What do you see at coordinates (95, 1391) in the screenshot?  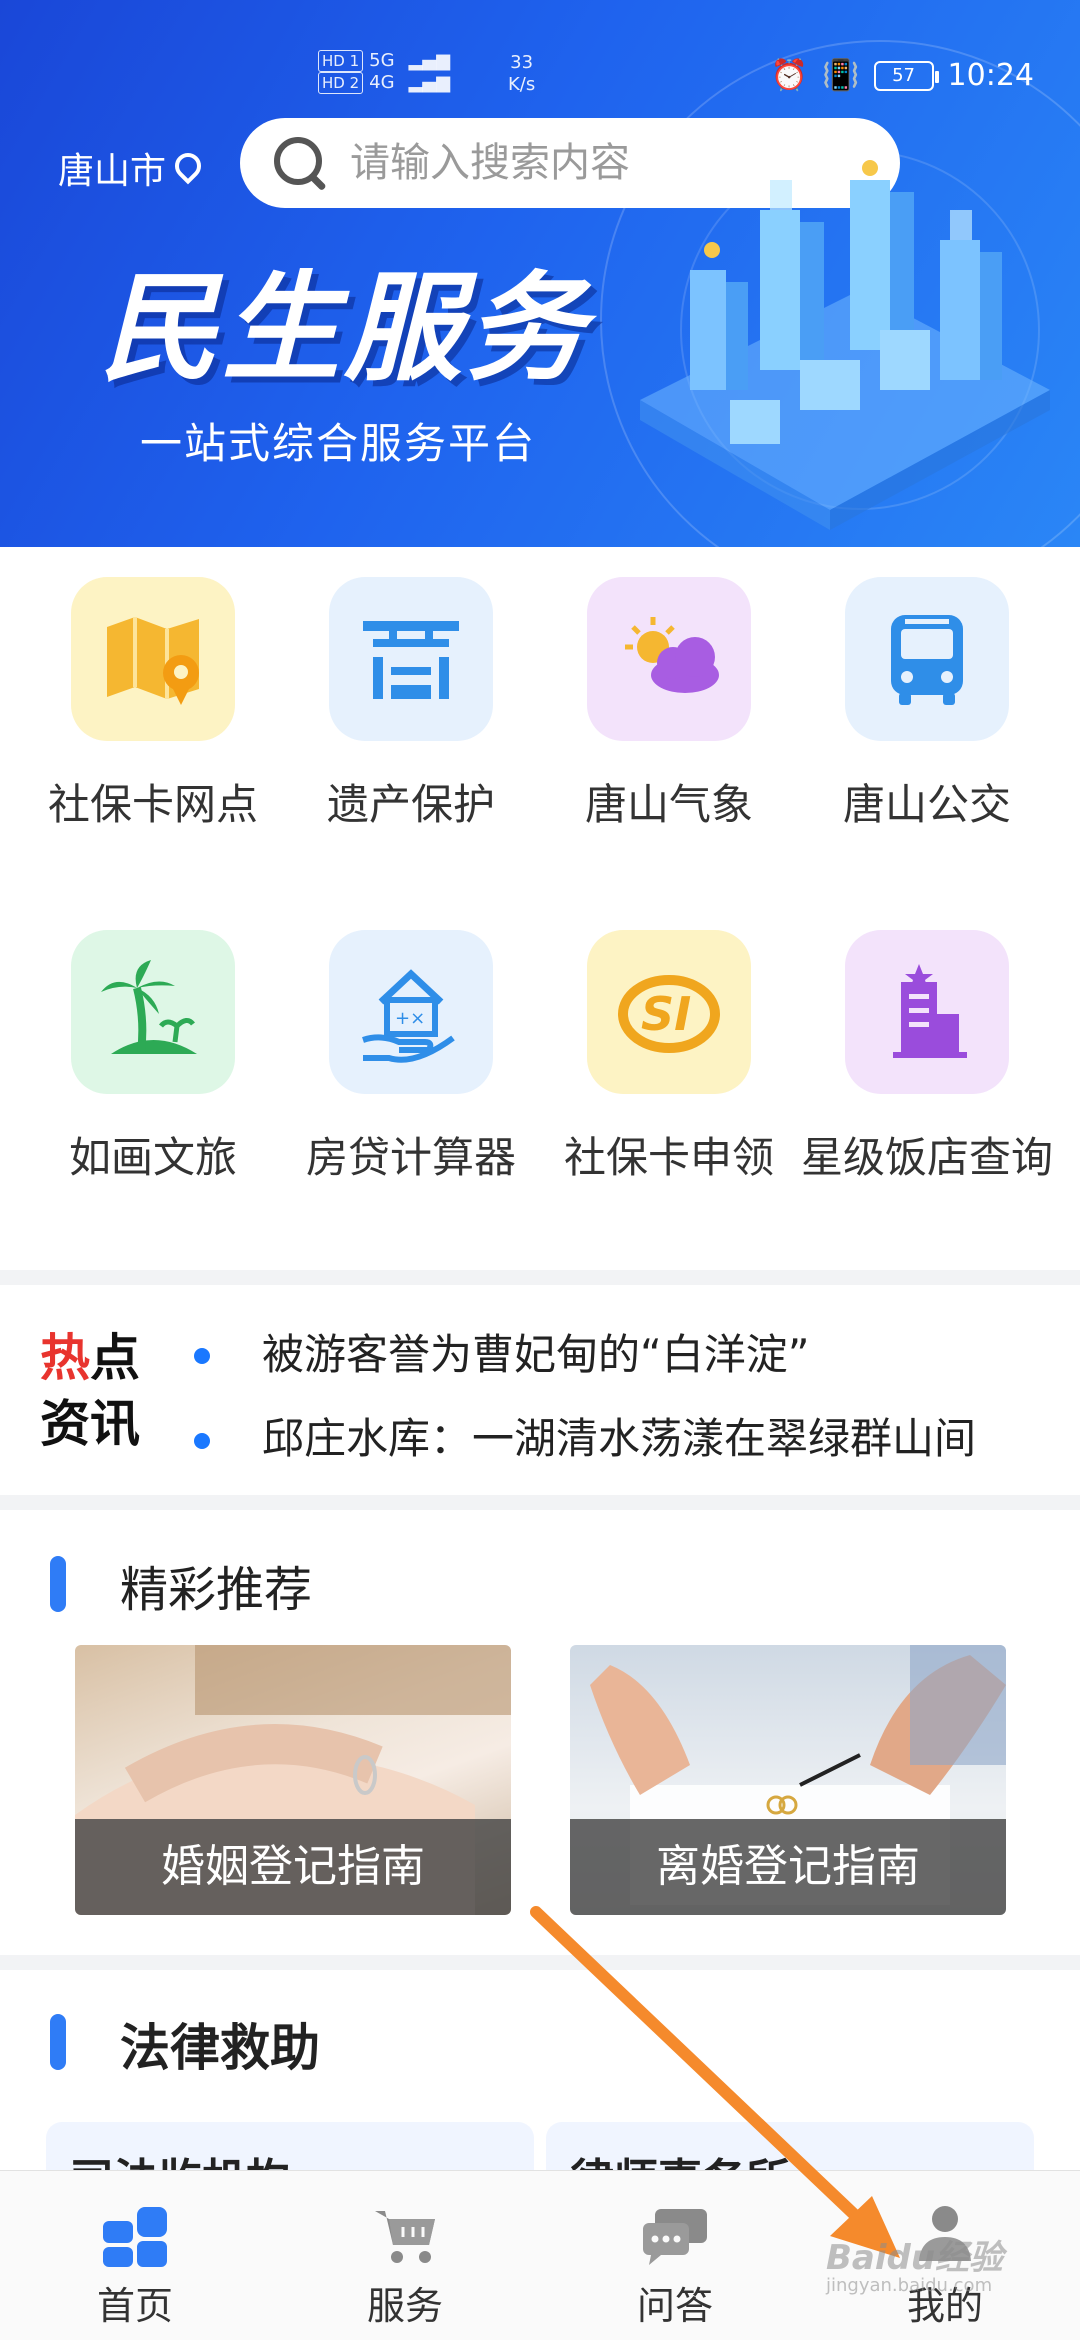 I see `hot-news-badge: 热点 资讯` at bounding box center [95, 1391].